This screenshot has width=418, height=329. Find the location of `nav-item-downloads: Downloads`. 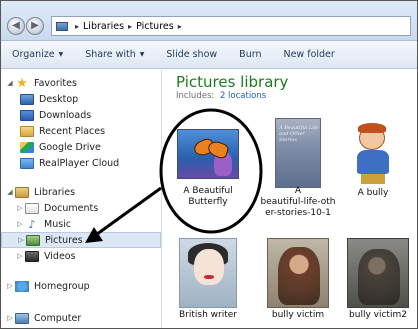

nav-item-downloads: Downloads is located at coordinates (55, 115).